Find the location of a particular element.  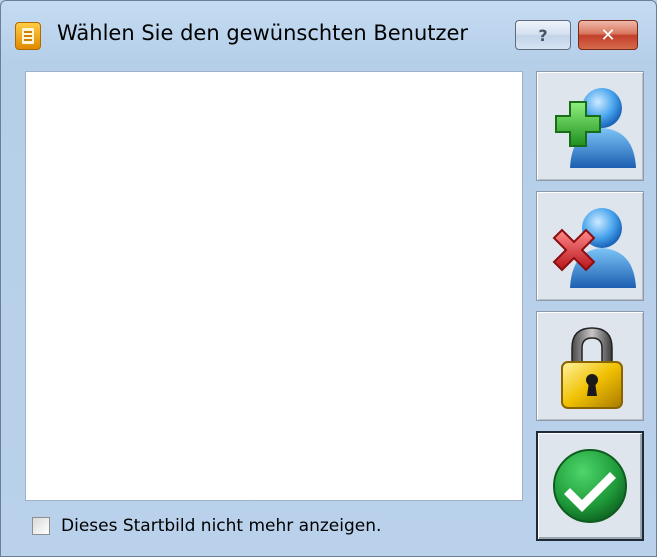

dont-show-again-label: Dieses Startbild nicht mehr anzeigen. is located at coordinates (221, 526).